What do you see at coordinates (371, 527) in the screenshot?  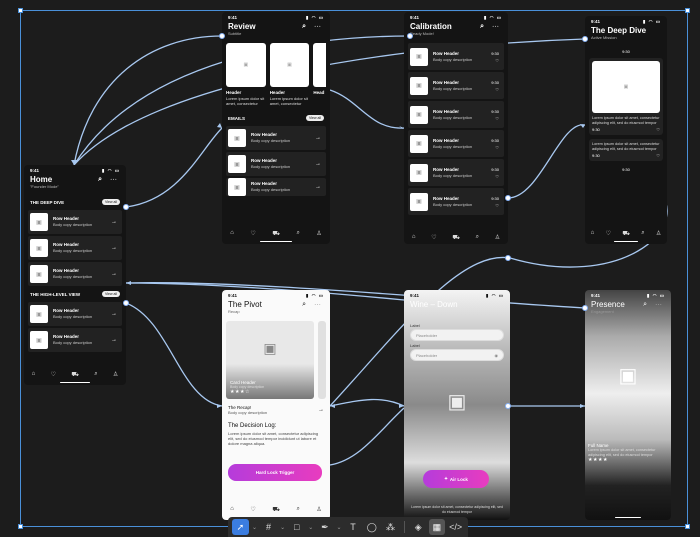 I see `comment-tool-icon: ◯` at bounding box center [371, 527].